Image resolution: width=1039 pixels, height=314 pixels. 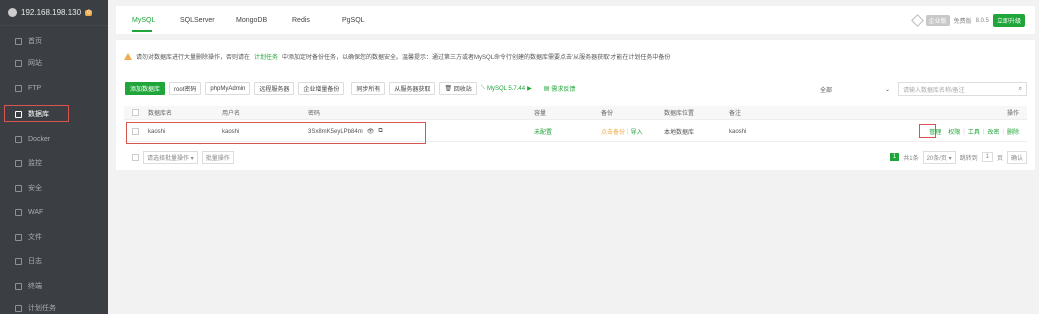 I want to click on active-tab-indicator, so click(x=142, y=31).